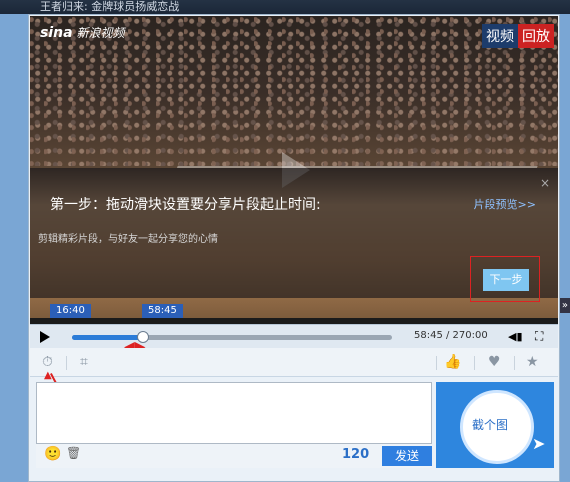 Image resolution: width=570 pixels, height=482 pixels. I want to click on trash-icon: 🗑, so click(73, 453).